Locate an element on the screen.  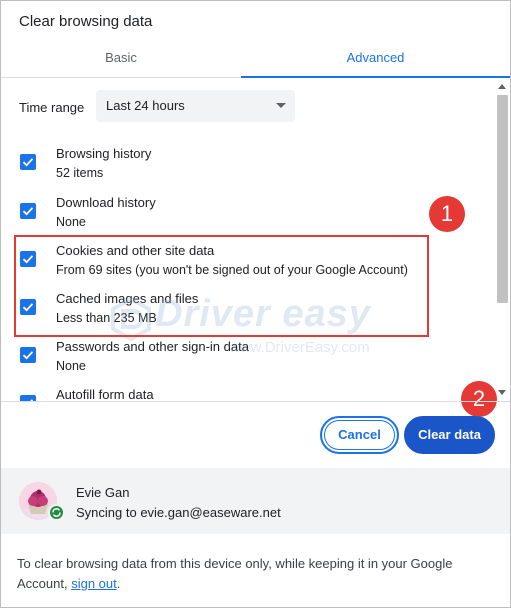
time-range-label: Time range is located at coordinates (52, 107).